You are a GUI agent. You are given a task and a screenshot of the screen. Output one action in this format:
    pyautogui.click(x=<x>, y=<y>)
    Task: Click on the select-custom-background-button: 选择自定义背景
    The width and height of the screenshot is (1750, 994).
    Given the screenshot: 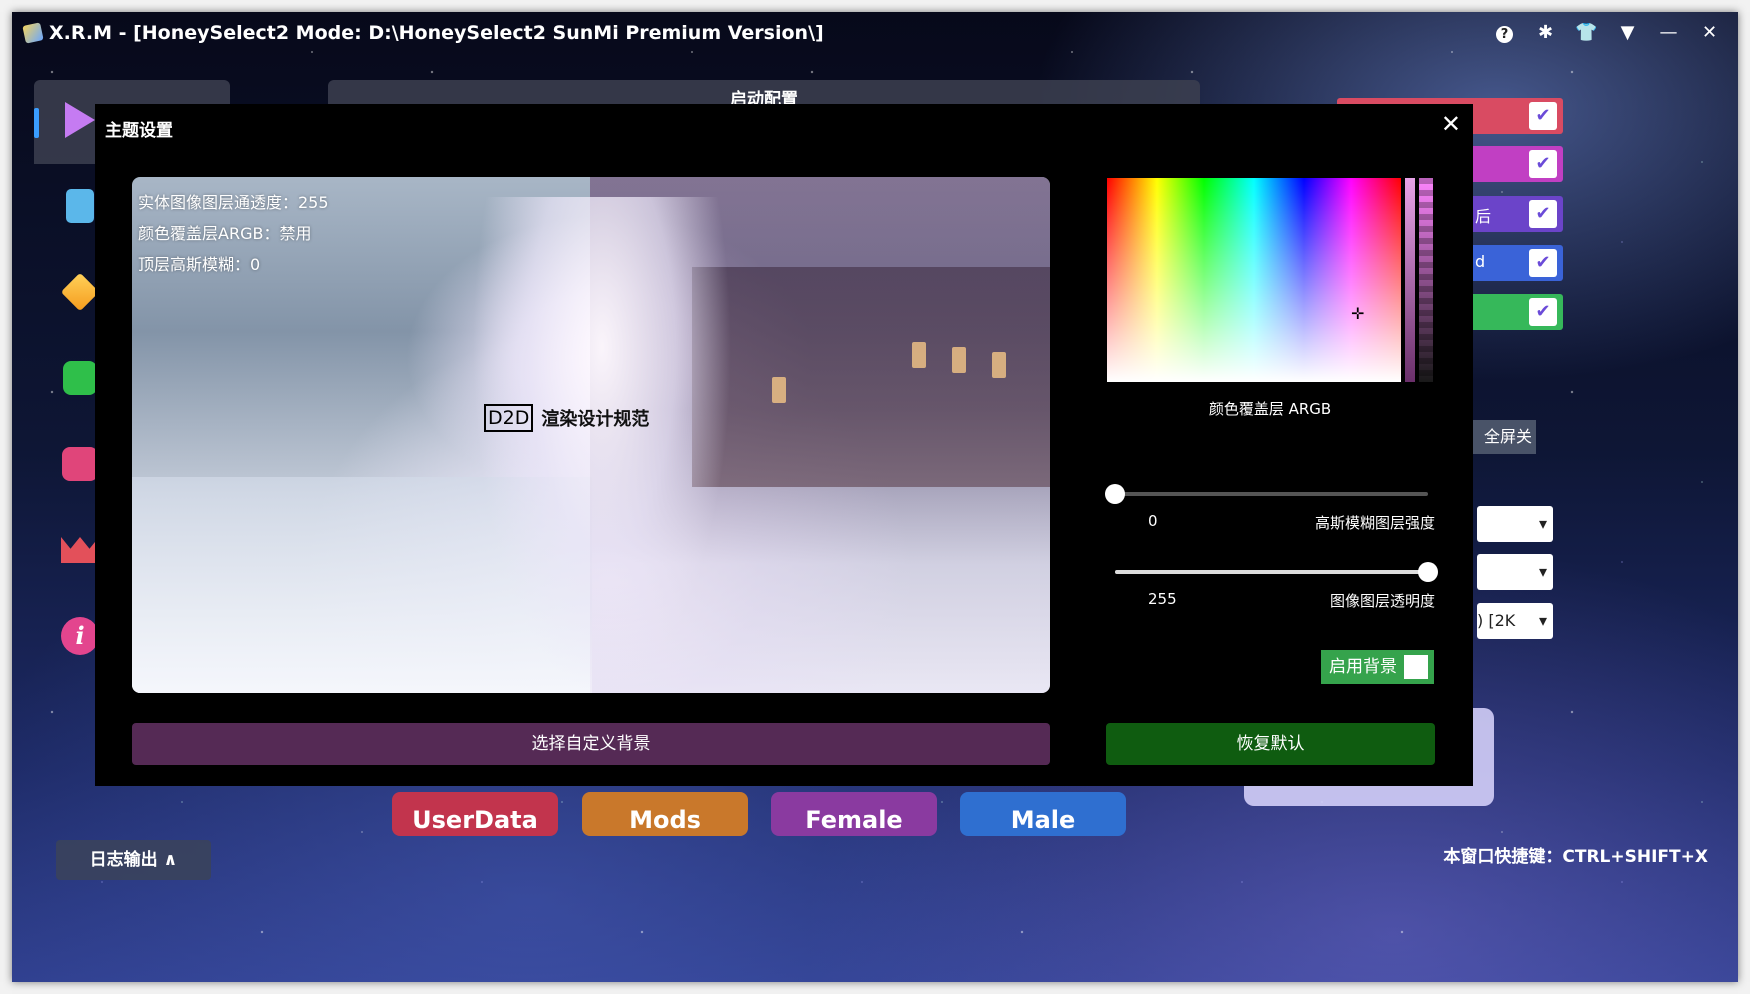 What is the action you would take?
    pyautogui.click(x=591, y=744)
    